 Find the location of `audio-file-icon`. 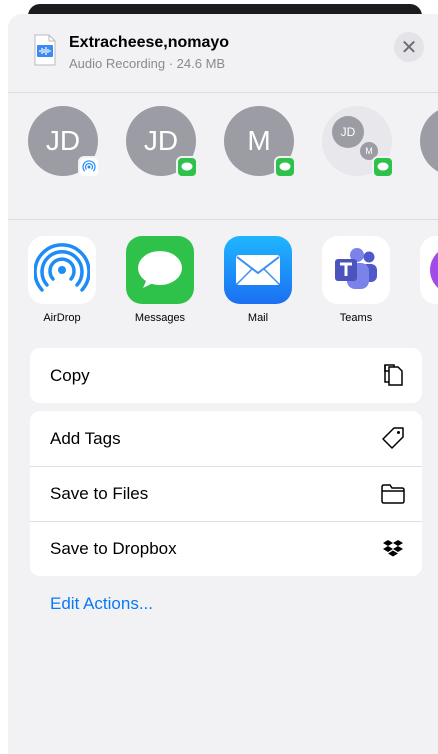

audio-file-icon is located at coordinates (45, 50).